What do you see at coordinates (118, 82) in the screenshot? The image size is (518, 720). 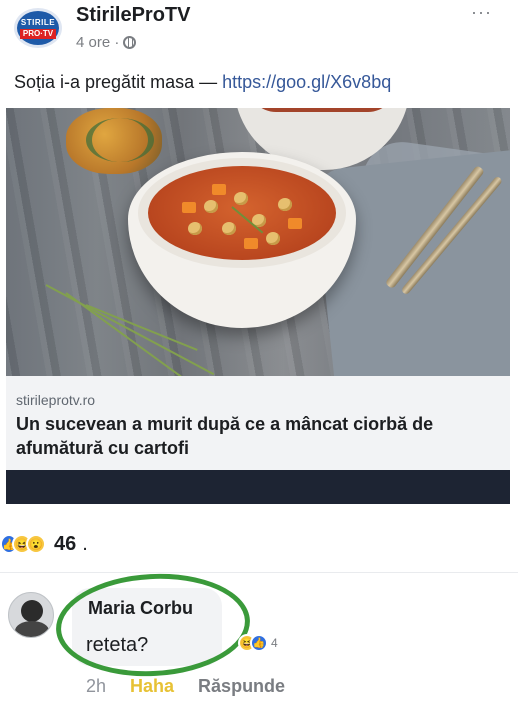 I see `post-caption: Soția i-a pregătit masa —` at bounding box center [118, 82].